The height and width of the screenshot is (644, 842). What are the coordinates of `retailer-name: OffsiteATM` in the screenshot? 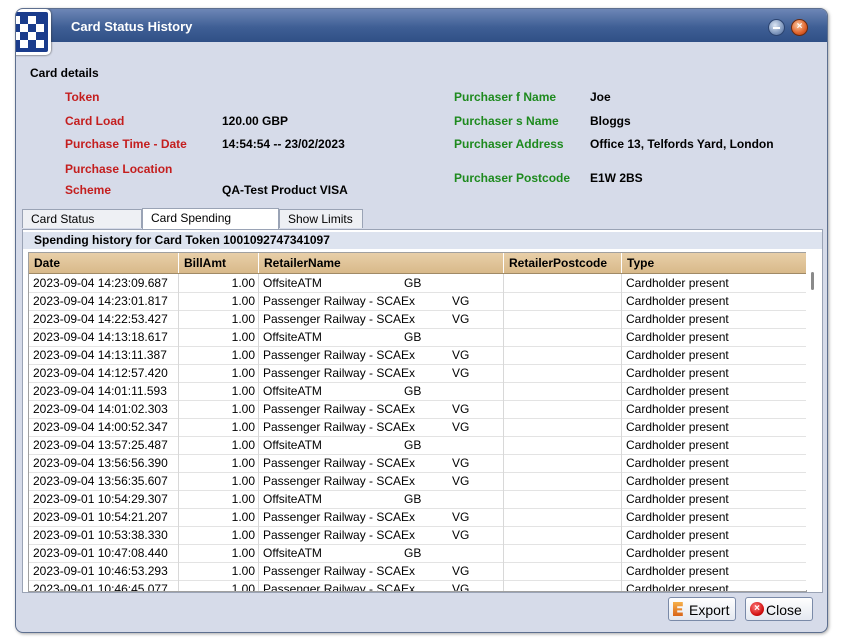 It's located at (292, 499).